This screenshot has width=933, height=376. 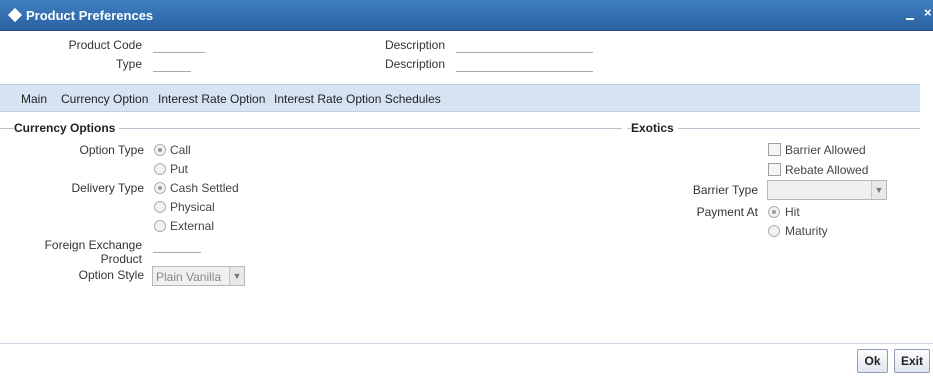 I want to click on delivery-external-label: External, so click(x=192, y=226).